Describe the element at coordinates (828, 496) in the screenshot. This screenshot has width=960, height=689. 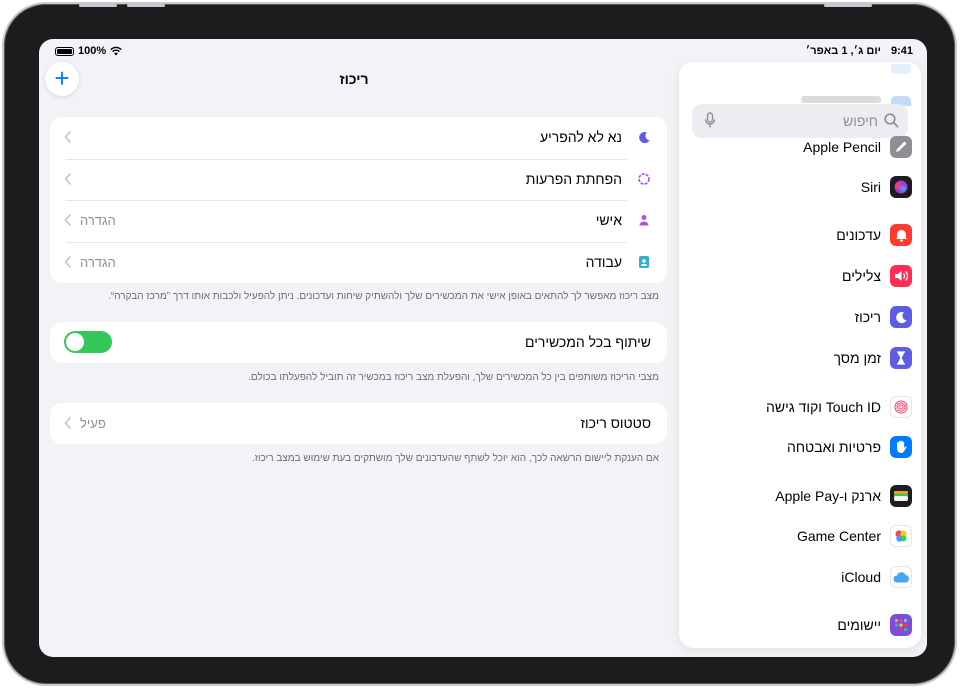
I see `sidebar-item-label: ארנק ו-Apple Pay` at that location.